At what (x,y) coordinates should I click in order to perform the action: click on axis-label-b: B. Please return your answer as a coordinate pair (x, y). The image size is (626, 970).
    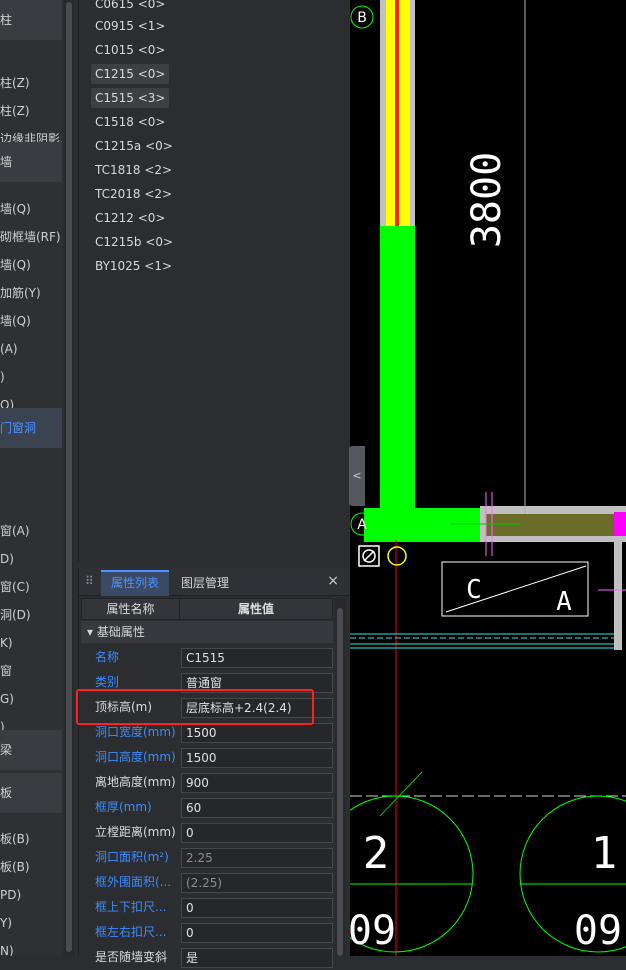
    Looking at the image, I should click on (362, 18).